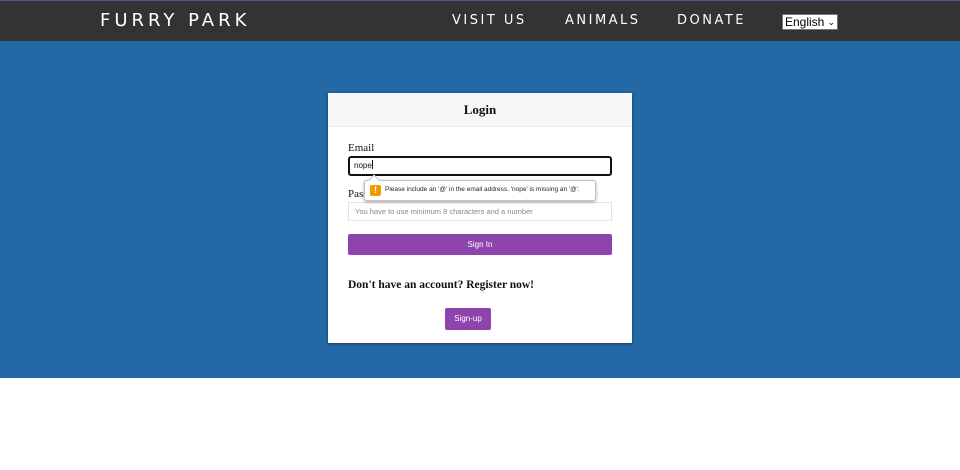 The height and width of the screenshot is (470, 960). Describe the element at coordinates (480, 110) in the screenshot. I see `login-title: Login` at that location.